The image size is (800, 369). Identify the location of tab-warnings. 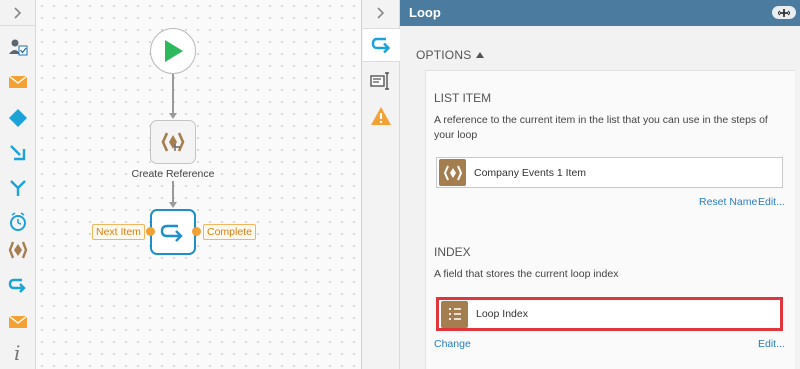
(381, 116).